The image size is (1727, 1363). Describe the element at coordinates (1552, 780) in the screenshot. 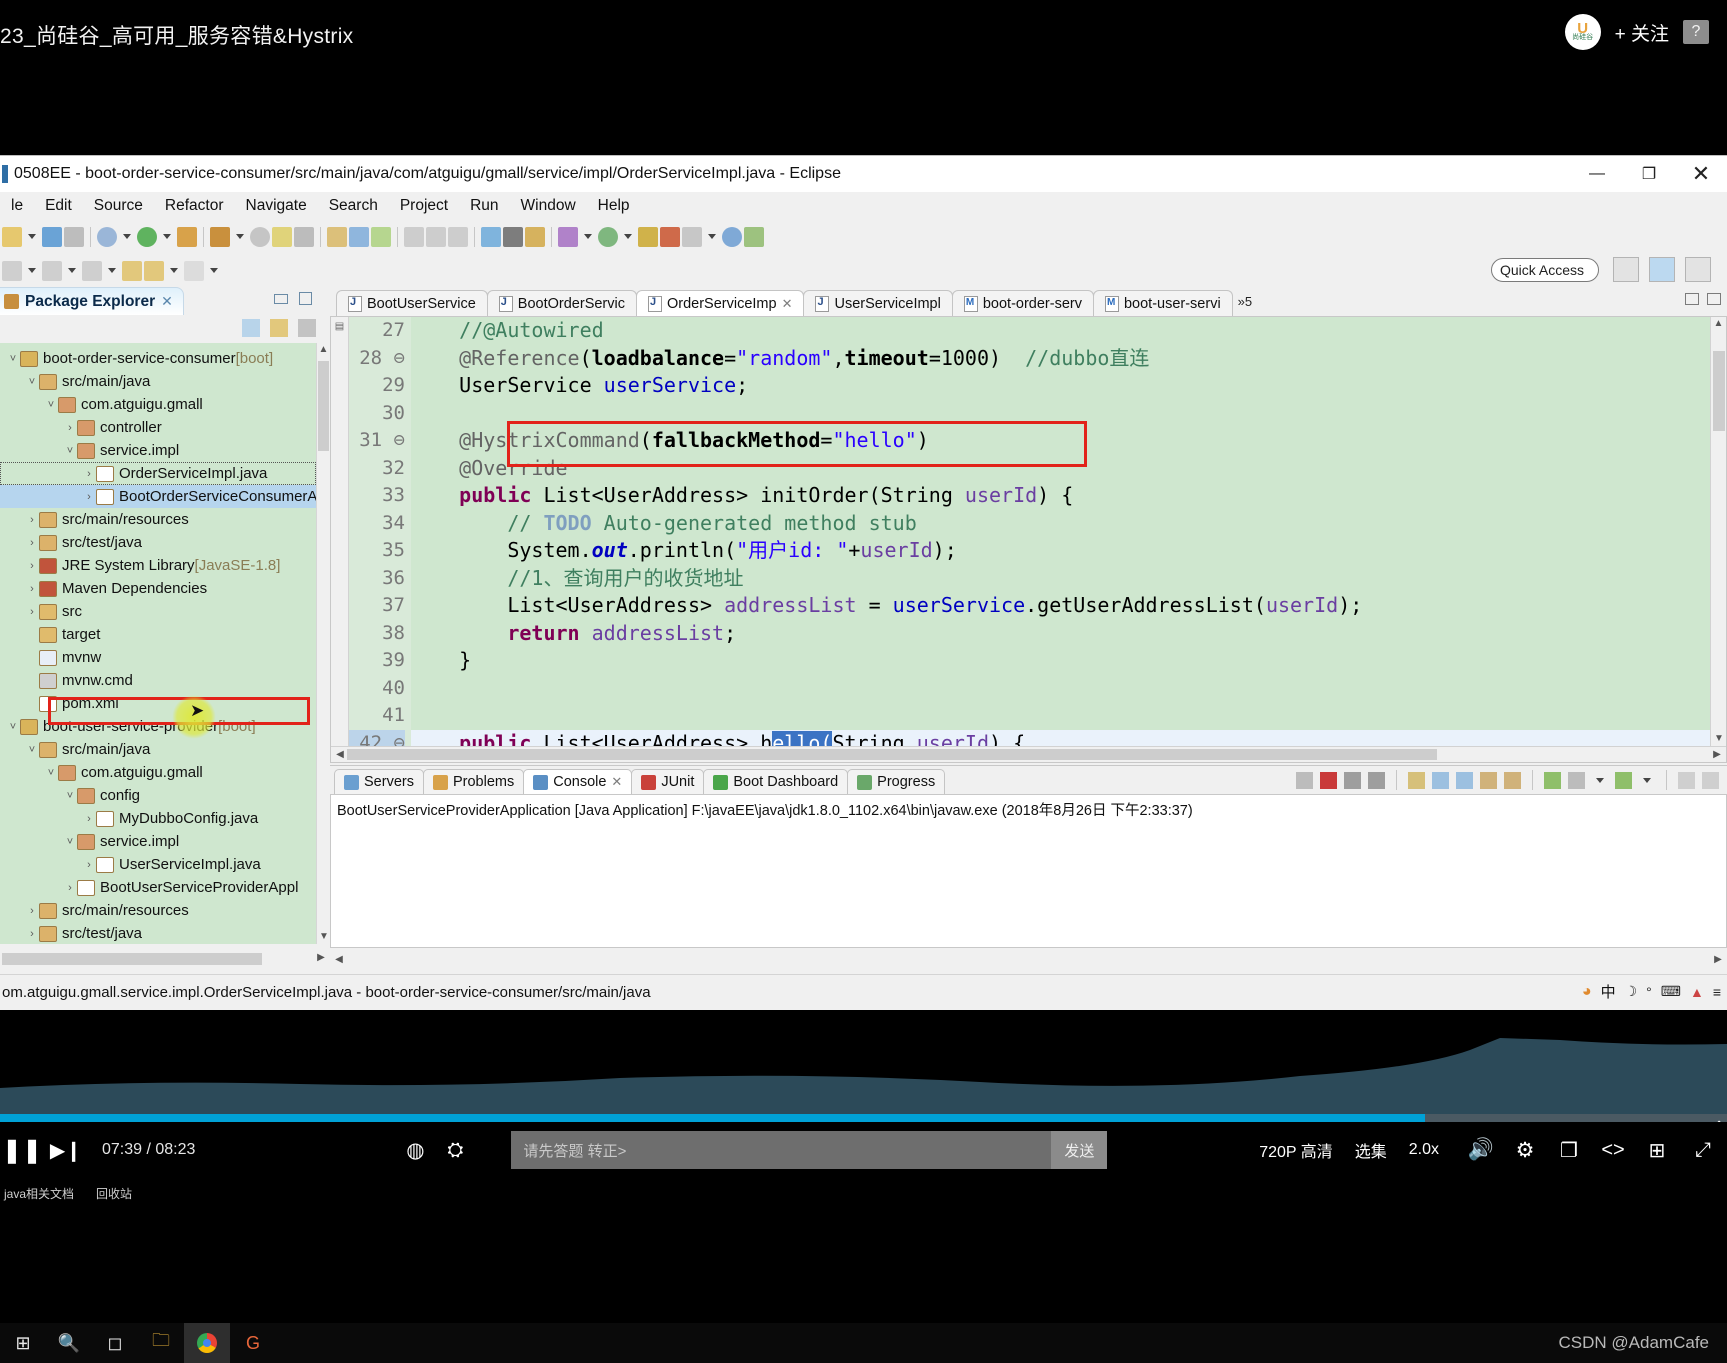

I see `new-console-icon` at that location.